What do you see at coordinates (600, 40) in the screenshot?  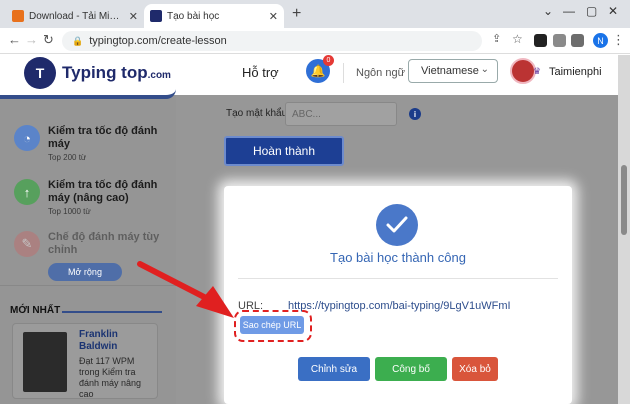 I see `profile-avatar: N` at bounding box center [600, 40].